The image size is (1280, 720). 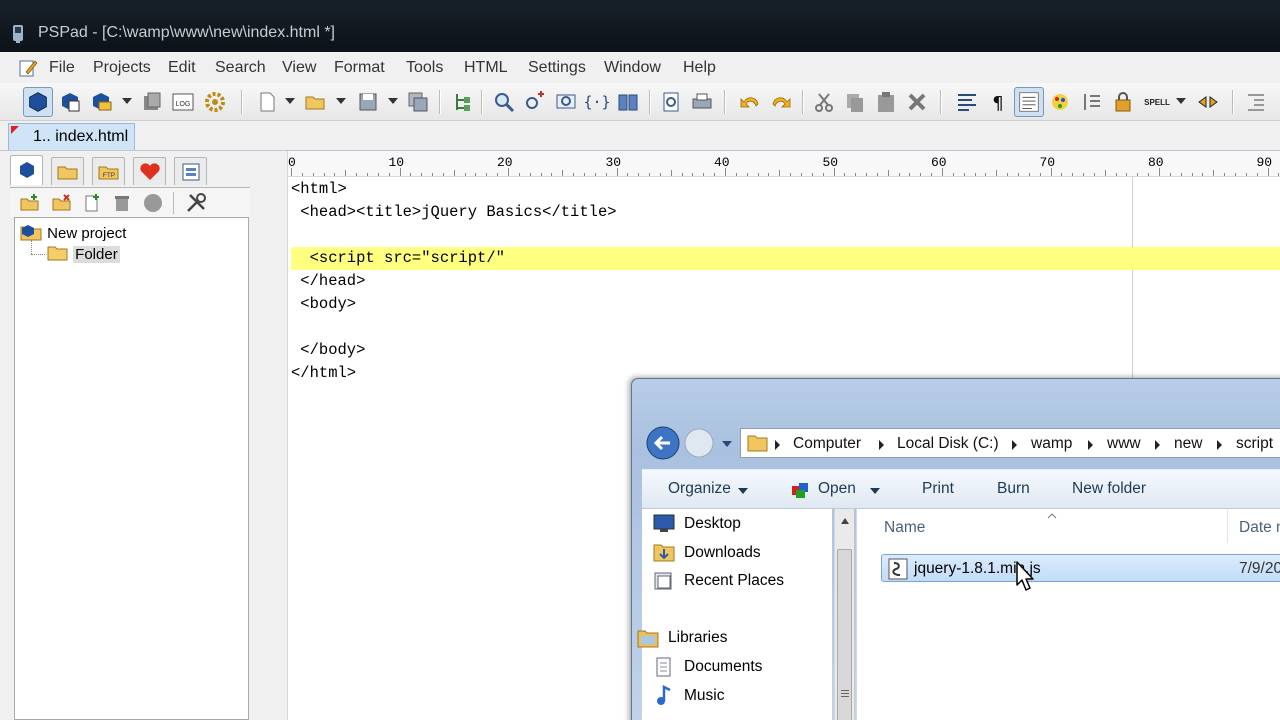 What do you see at coordinates (948, 444) in the screenshot?
I see `breadcrumb-local-disk: Local Disk (C:)` at bounding box center [948, 444].